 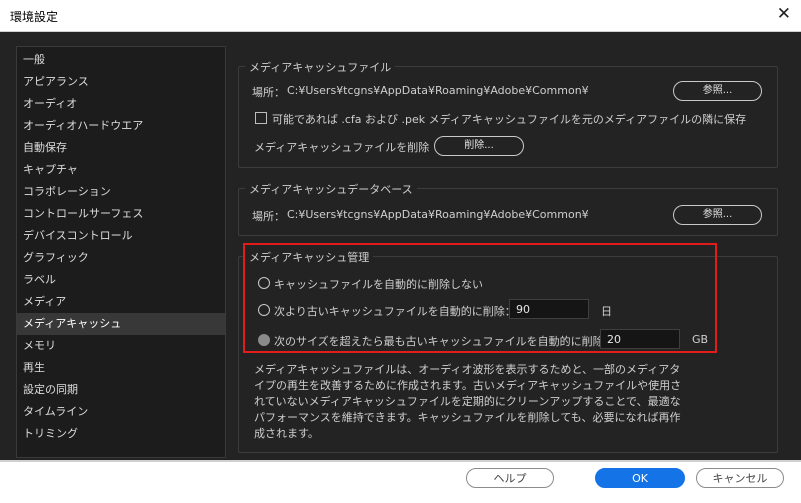 I want to click on sidebar-item-sync-settings: 設定の同期, so click(x=121, y=390).